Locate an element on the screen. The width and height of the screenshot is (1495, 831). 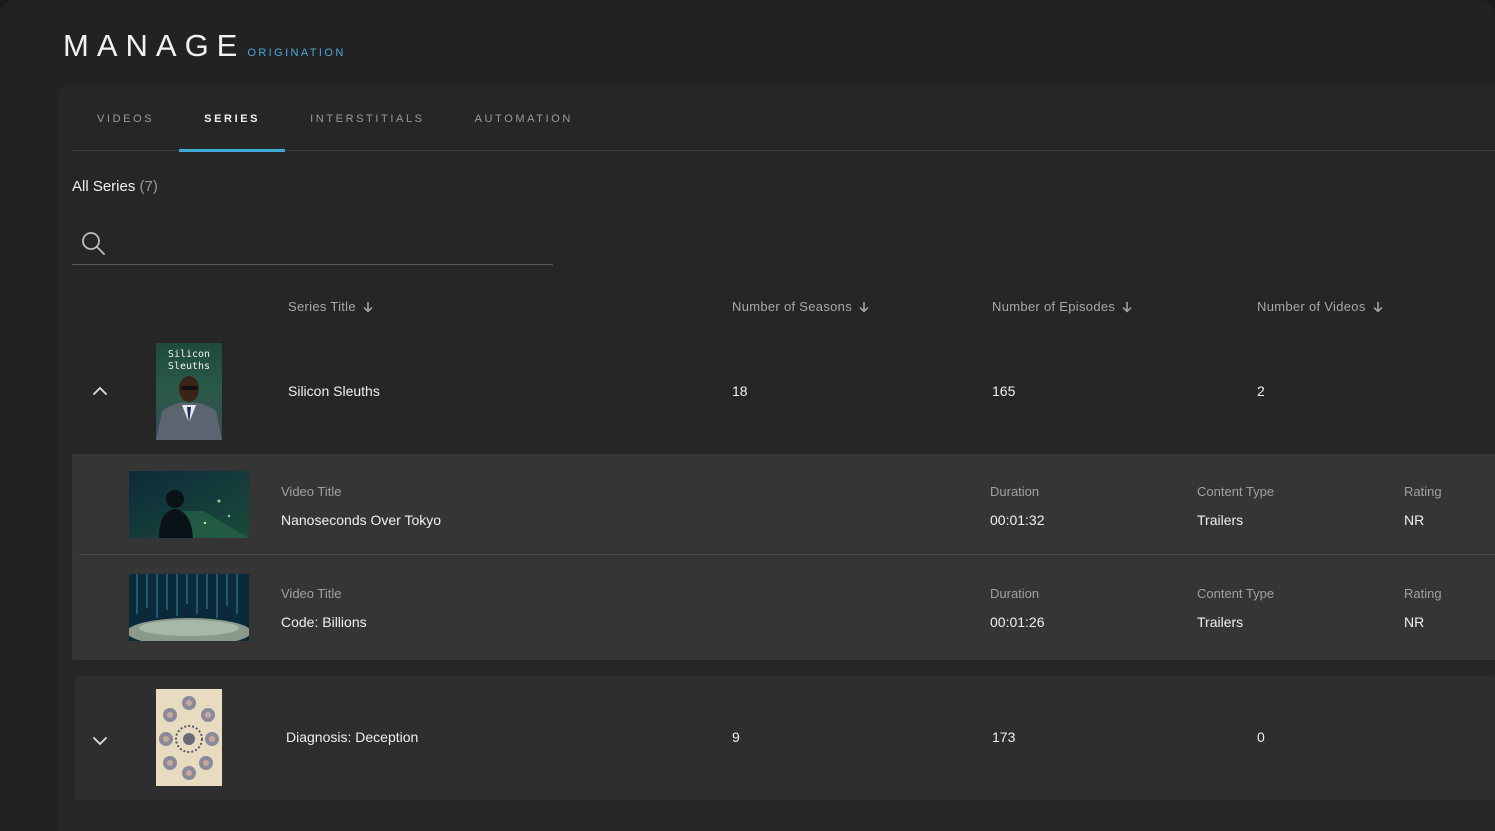
poster-image is located at coordinates (189, 737).